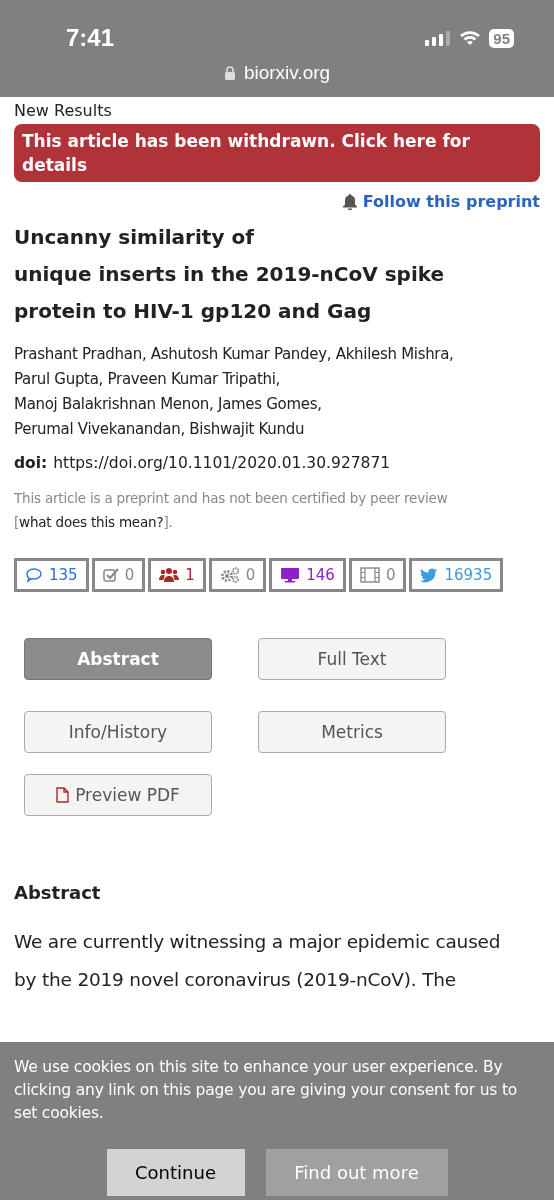  What do you see at coordinates (91, 522) in the screenshot?
I see `what-does-this-mean-link: what does this mean?` at bounding box center [91, 522].